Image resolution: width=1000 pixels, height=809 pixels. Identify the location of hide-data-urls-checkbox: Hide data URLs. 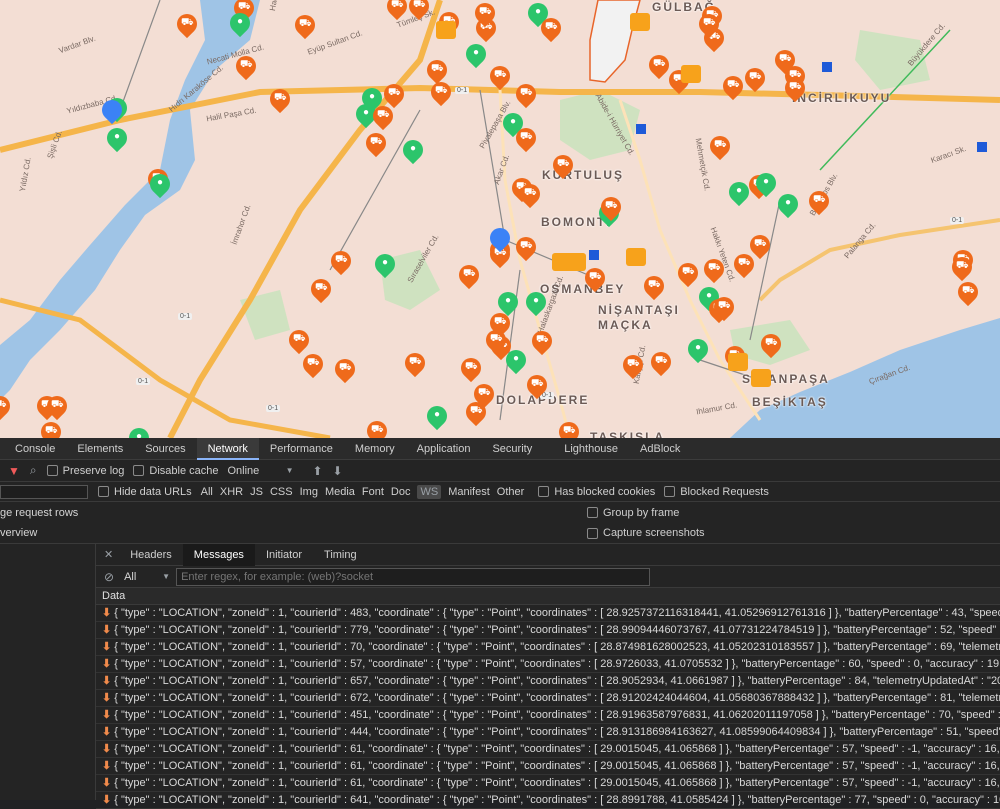
(145, 492).